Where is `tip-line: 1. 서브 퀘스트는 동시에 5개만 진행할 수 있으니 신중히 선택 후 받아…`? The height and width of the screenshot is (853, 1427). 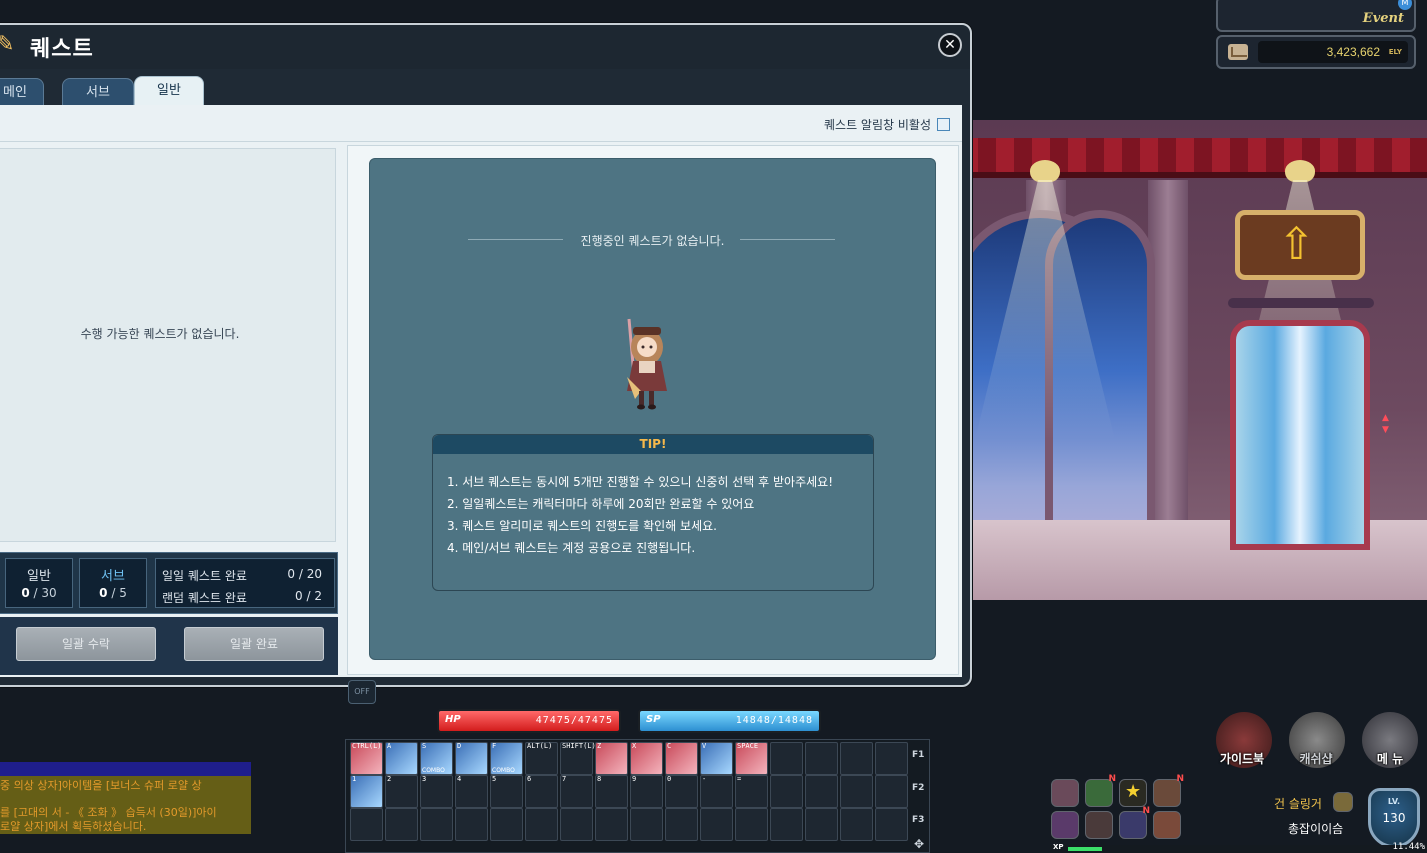 tip-line: 1. 서브 퀘스트는 동시에 5개만 진행할 수 있으니 신중히 선택 후 받아… is located at coordinates (640, 482).